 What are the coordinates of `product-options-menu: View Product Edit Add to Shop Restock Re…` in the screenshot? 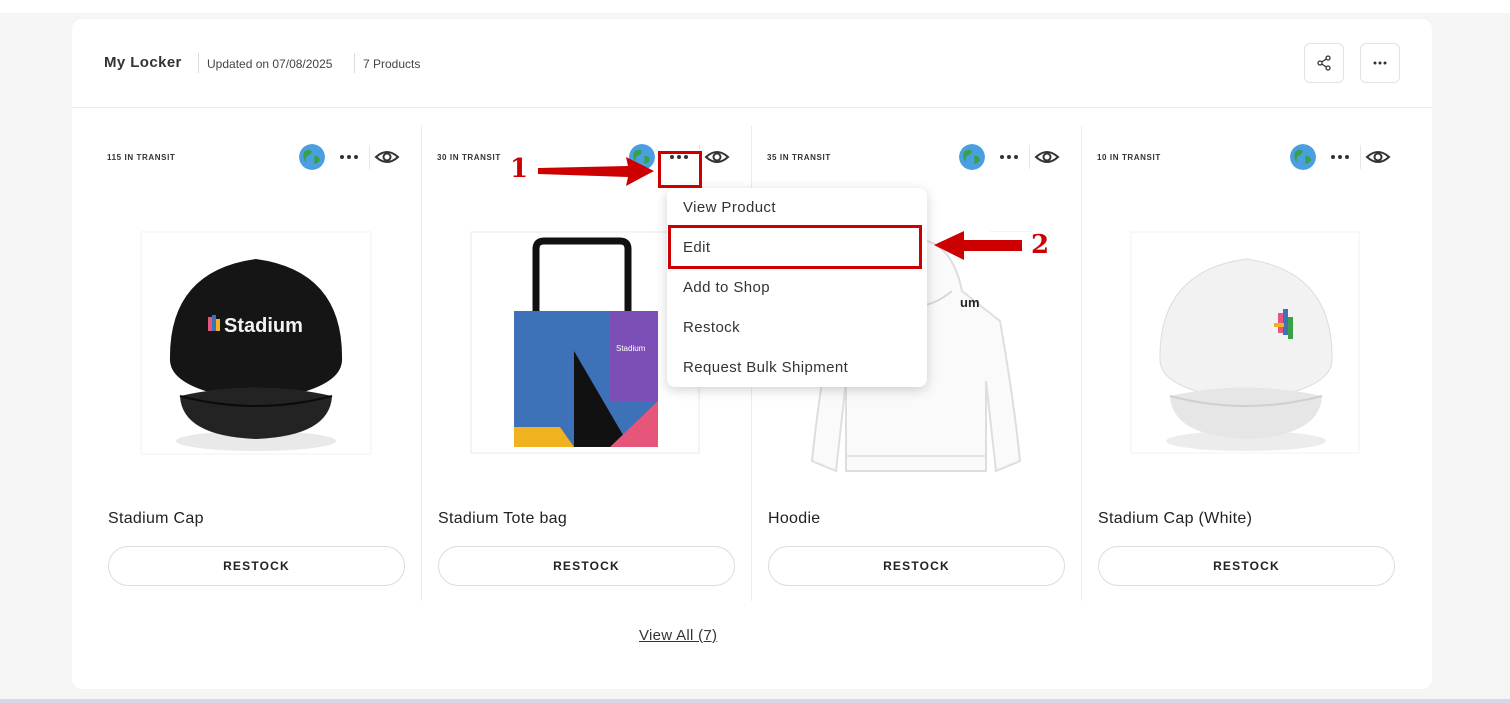 It's located at (797, 287).